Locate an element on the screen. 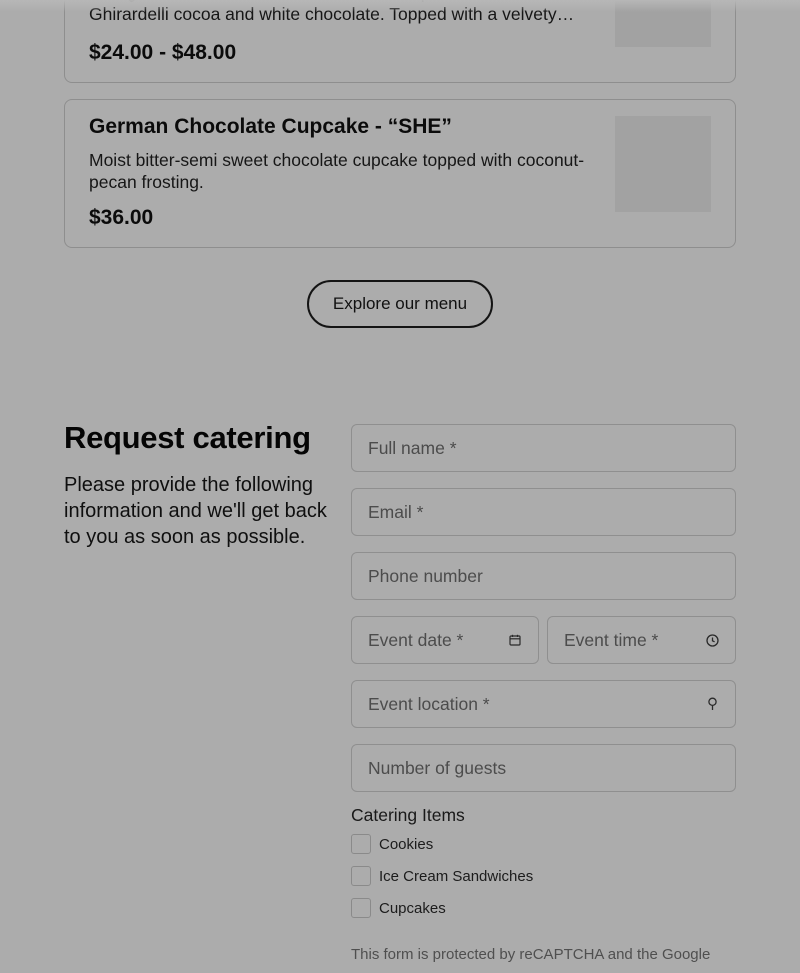  clock-icon is located at coordinates (712, 640).